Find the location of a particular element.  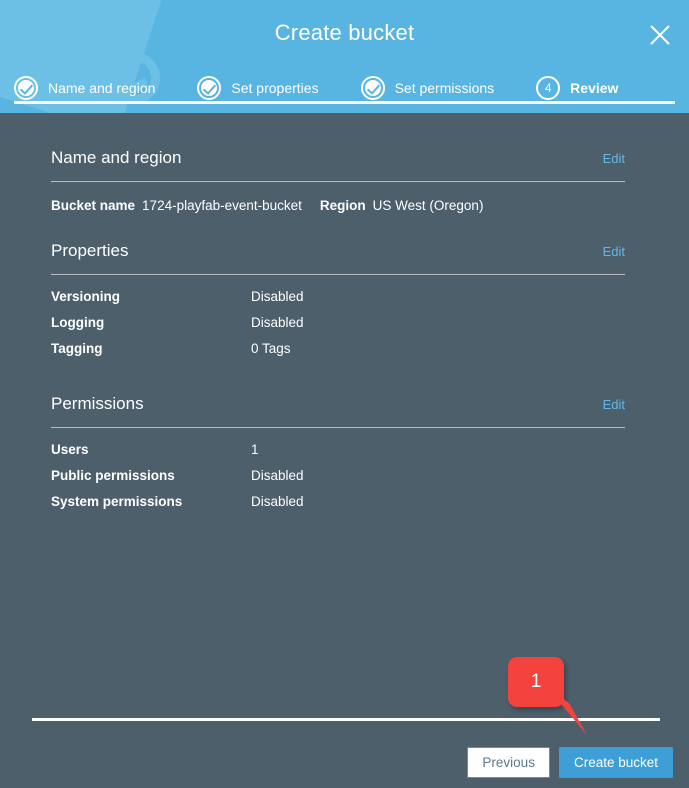

list-item: Logging Disabled is located at coordinates (338, 328).